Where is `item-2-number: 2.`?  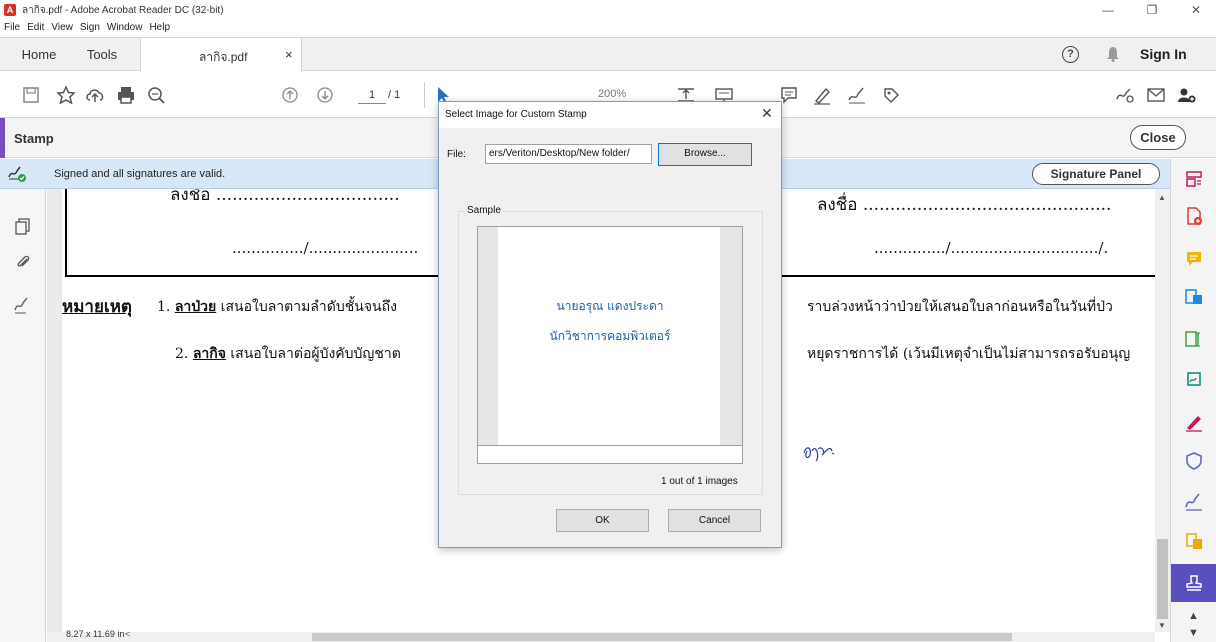 item-2-number: 2. is located at coordinates (182, 354).